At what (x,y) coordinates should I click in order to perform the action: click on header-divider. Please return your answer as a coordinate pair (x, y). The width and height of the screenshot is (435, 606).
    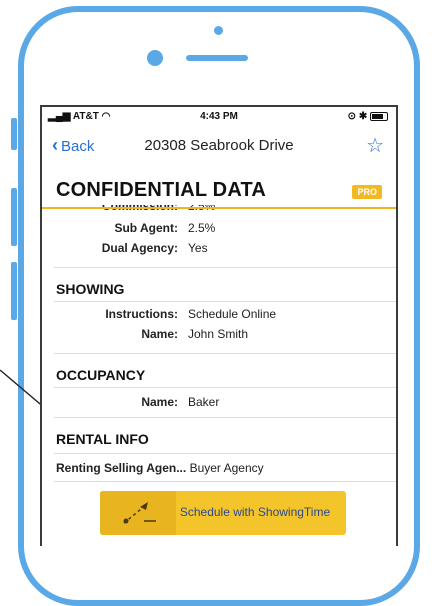
    Looking at the image, I should click on (219, 208).